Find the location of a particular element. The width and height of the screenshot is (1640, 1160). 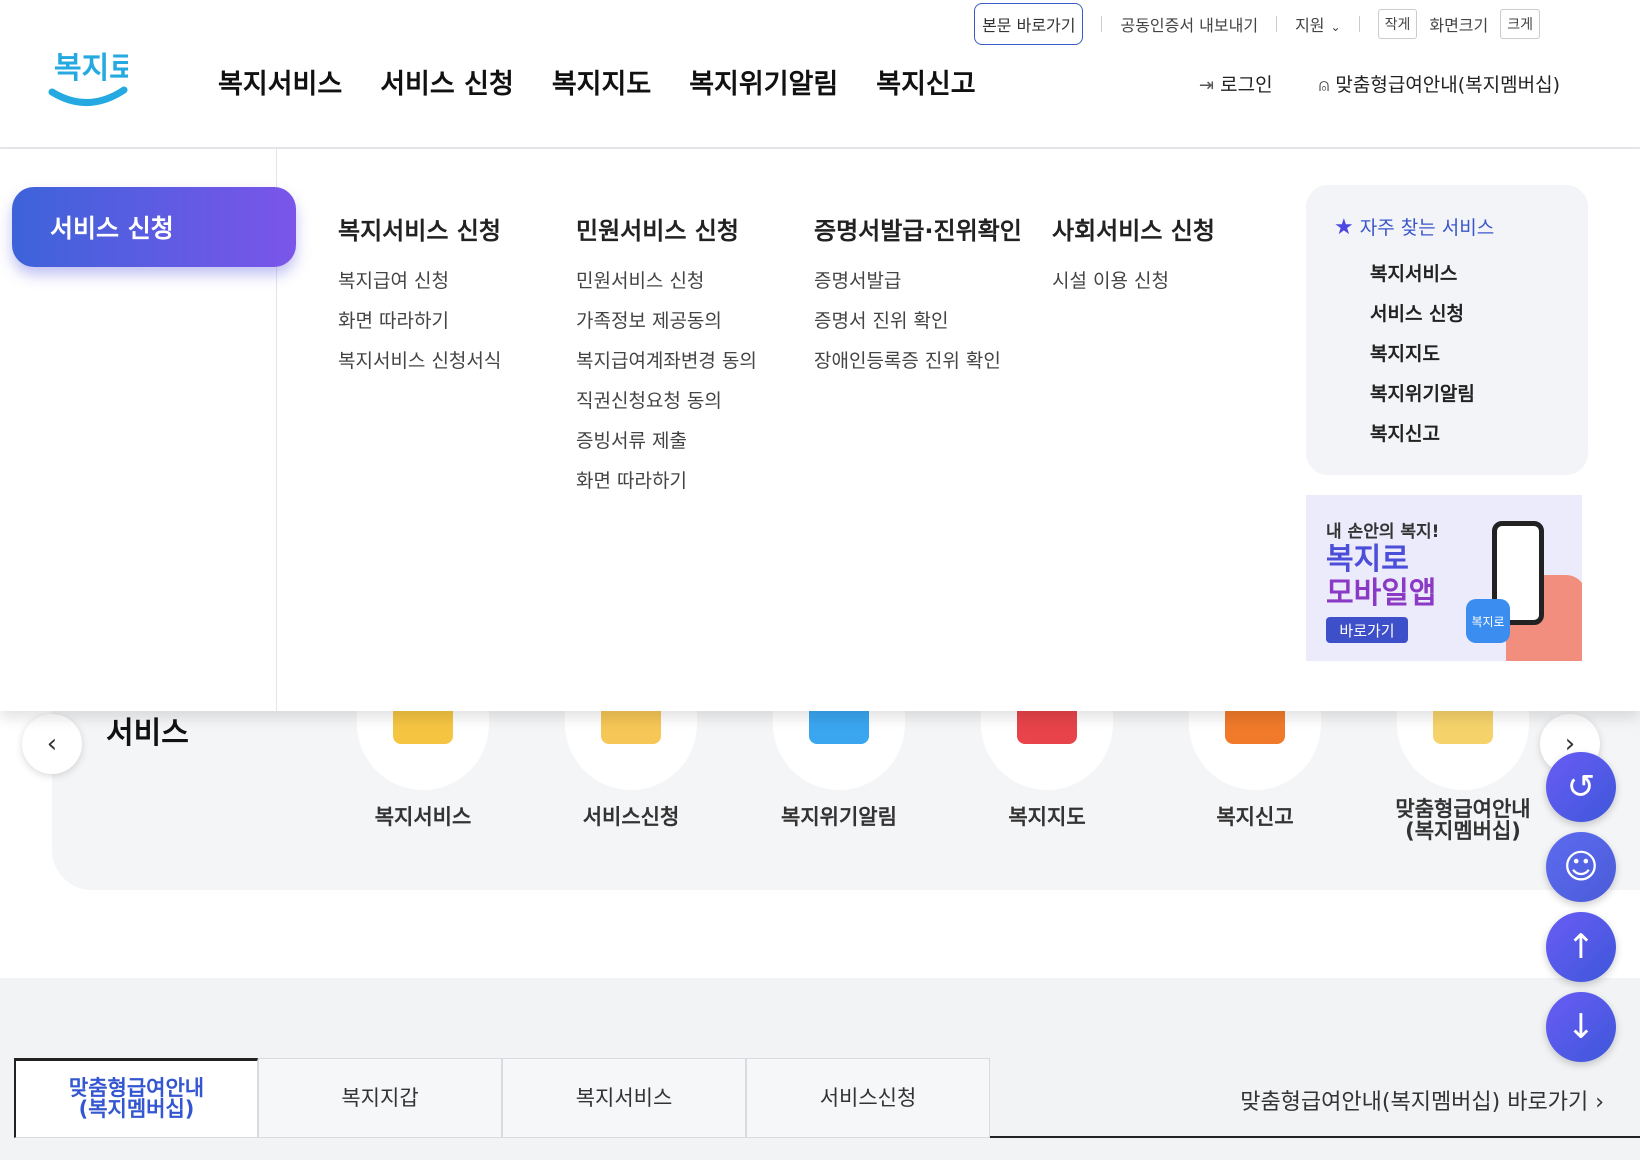

font-small-button: 작게 is located at coordinates (1397, 24).